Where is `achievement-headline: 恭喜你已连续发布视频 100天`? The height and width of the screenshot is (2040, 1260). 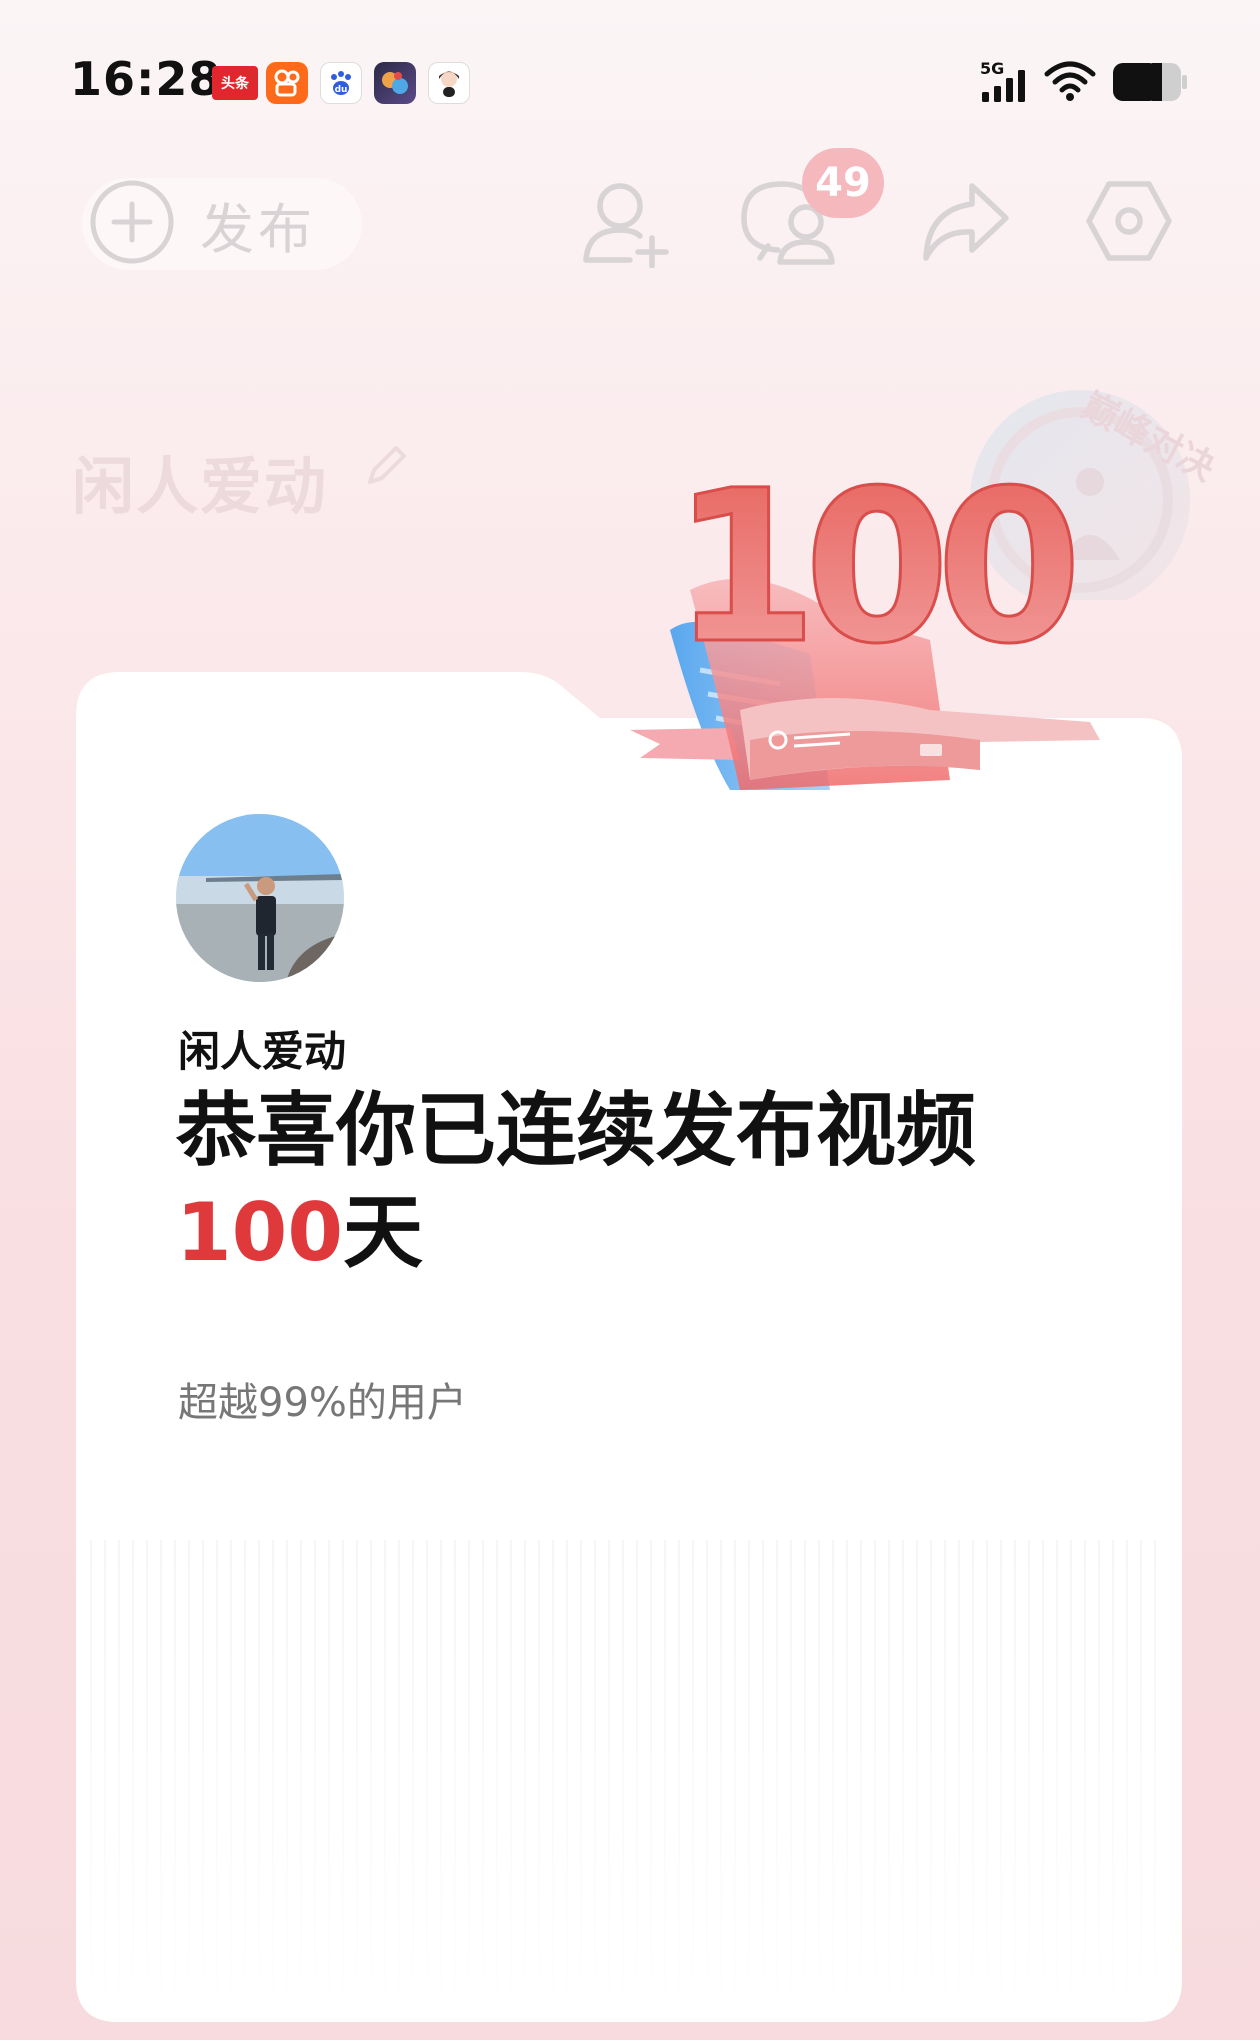 achievement-headline: 恭喜你已连续发布视频 100天 is located at coordinates (616, 1182).